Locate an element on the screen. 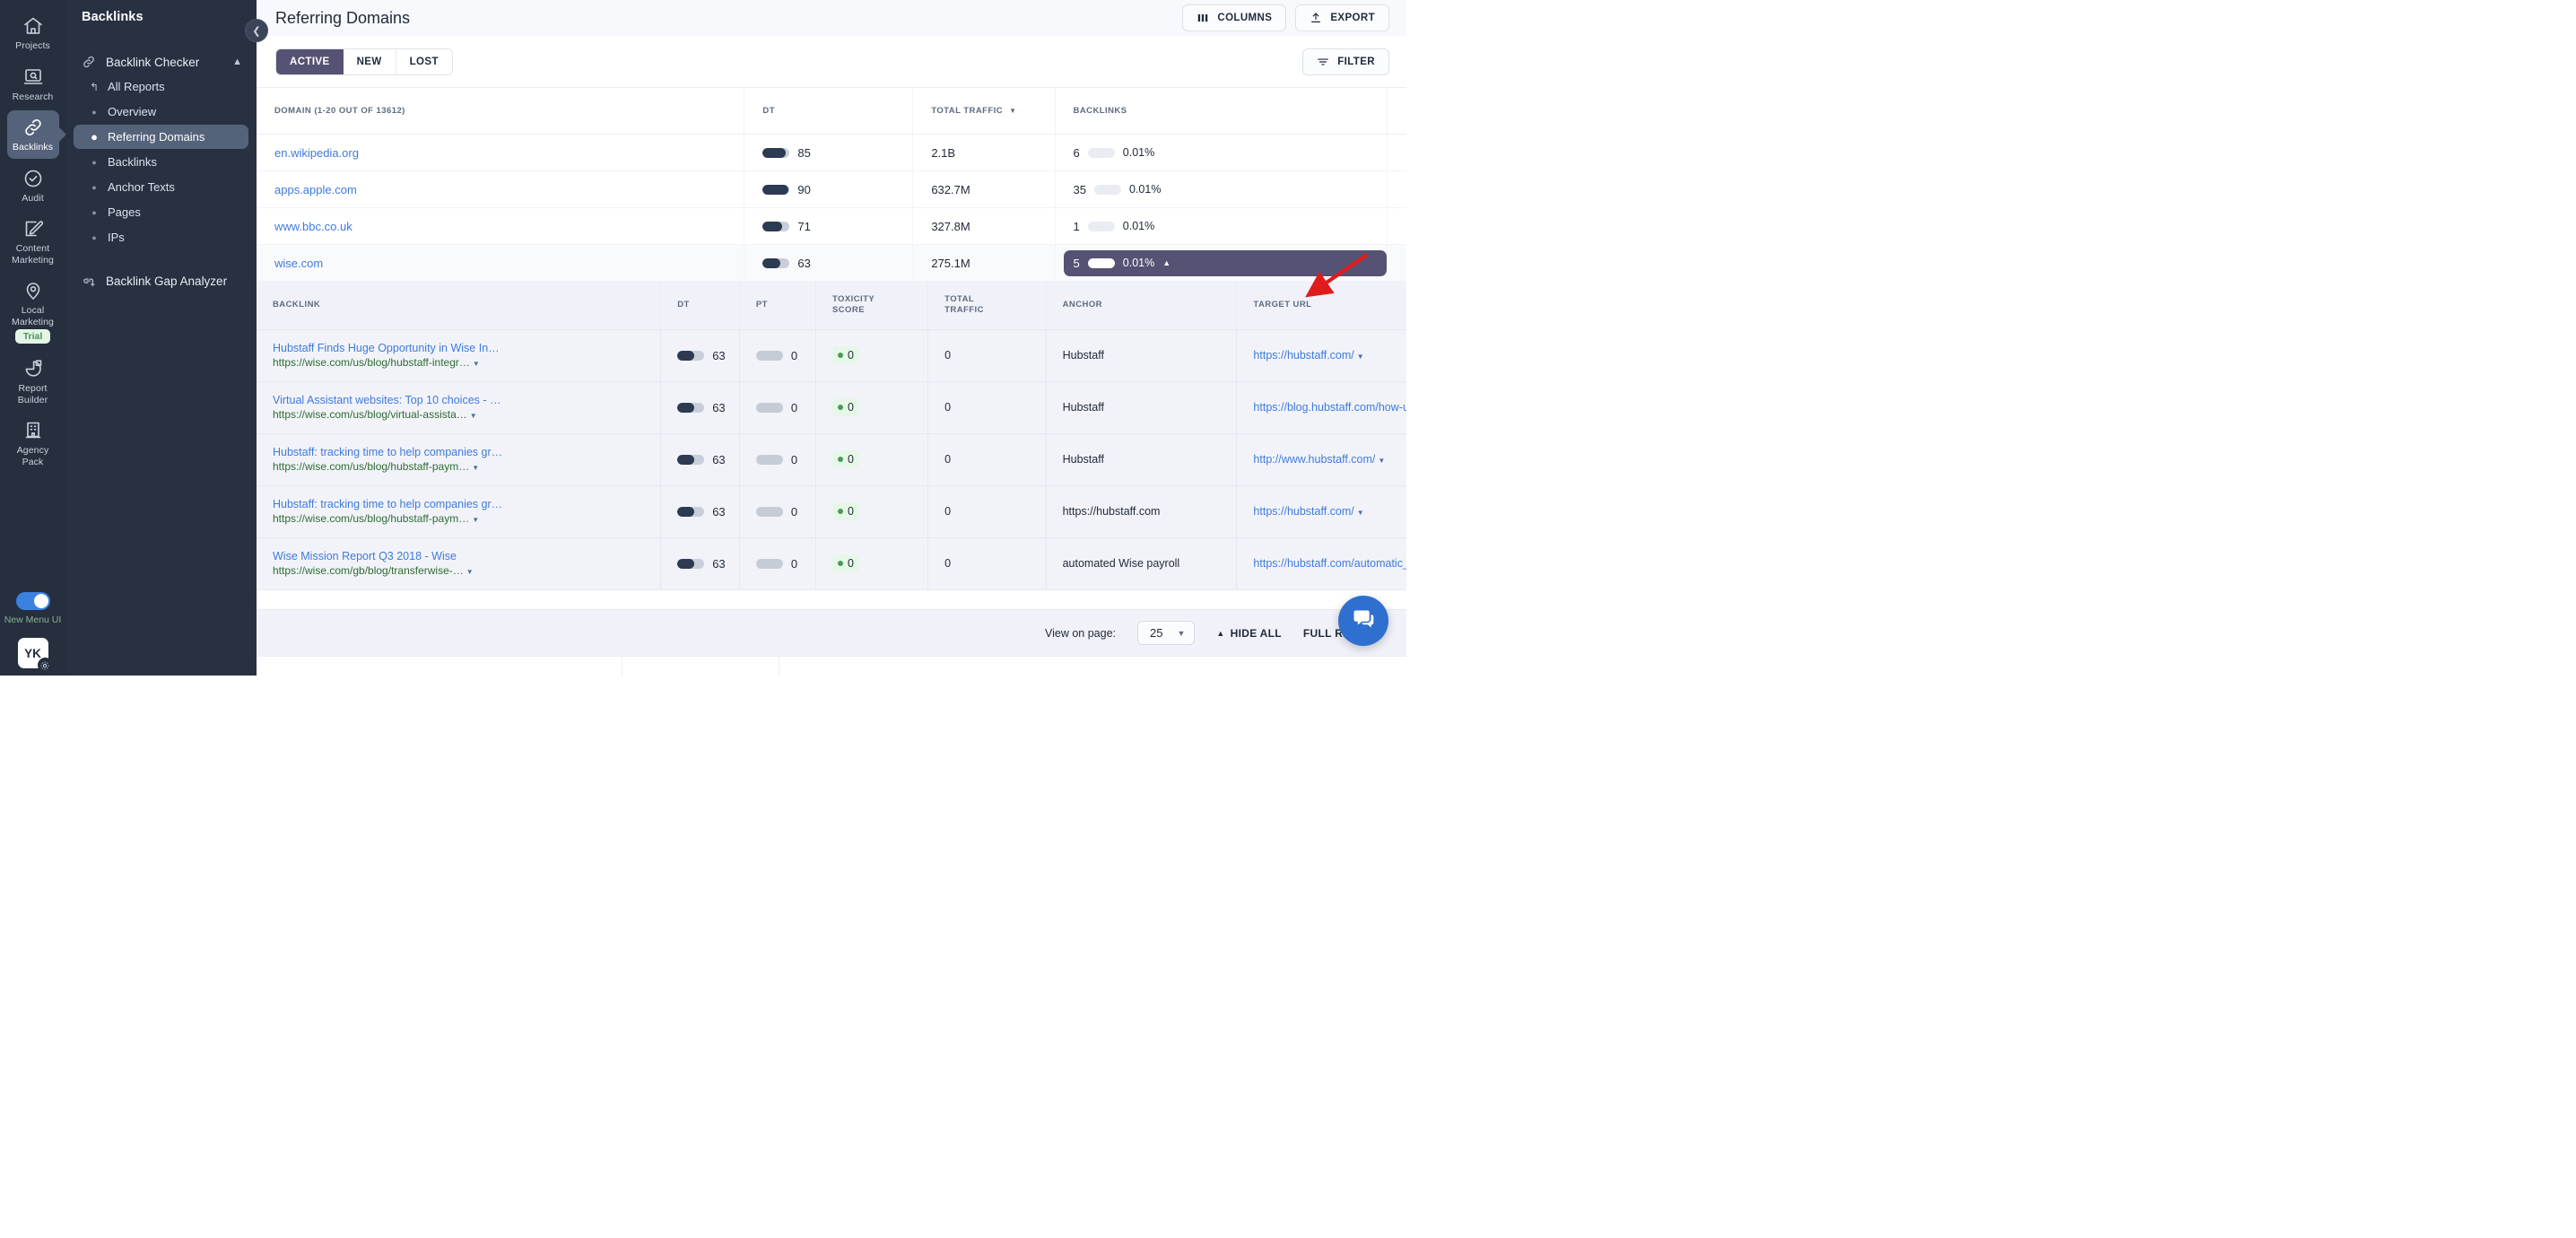  col-total-traffic-label: TOTAL TRAFFIC is located at coordinates (967, 111).